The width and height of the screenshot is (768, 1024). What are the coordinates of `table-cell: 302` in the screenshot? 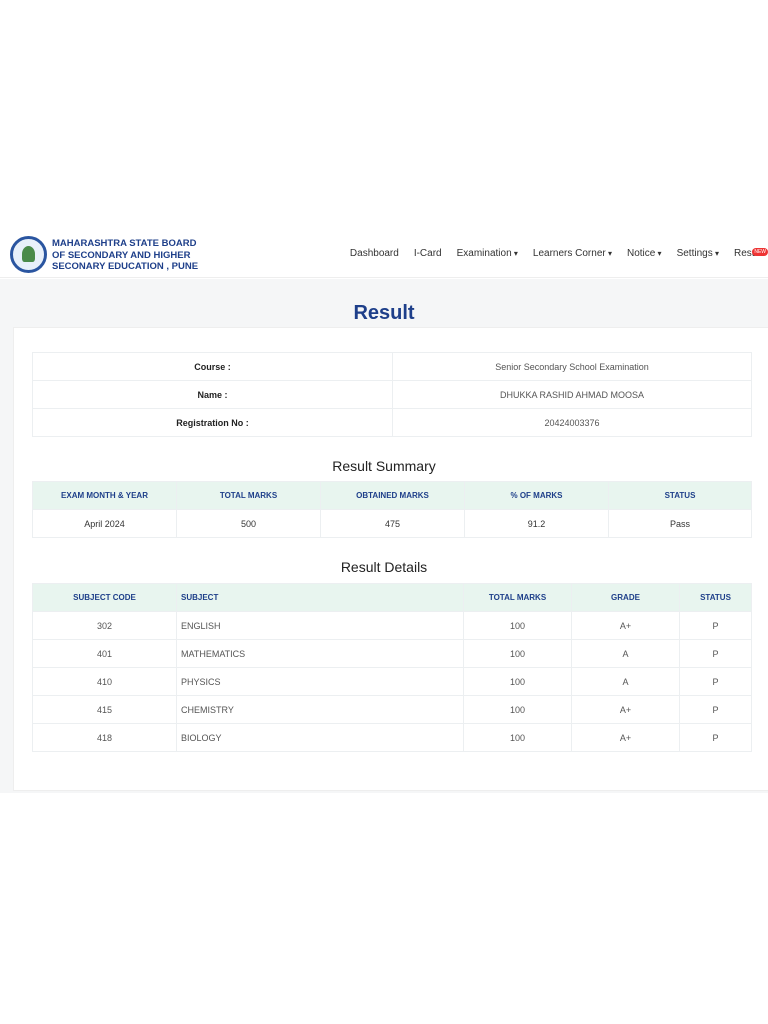 It's located at (104, 625).